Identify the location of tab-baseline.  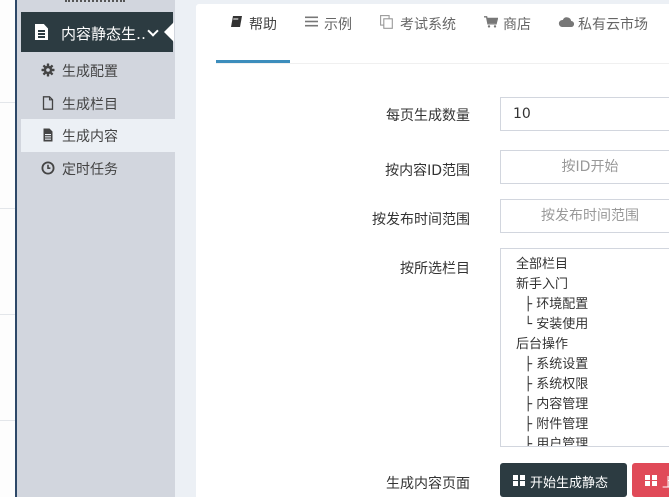
(442, 63).